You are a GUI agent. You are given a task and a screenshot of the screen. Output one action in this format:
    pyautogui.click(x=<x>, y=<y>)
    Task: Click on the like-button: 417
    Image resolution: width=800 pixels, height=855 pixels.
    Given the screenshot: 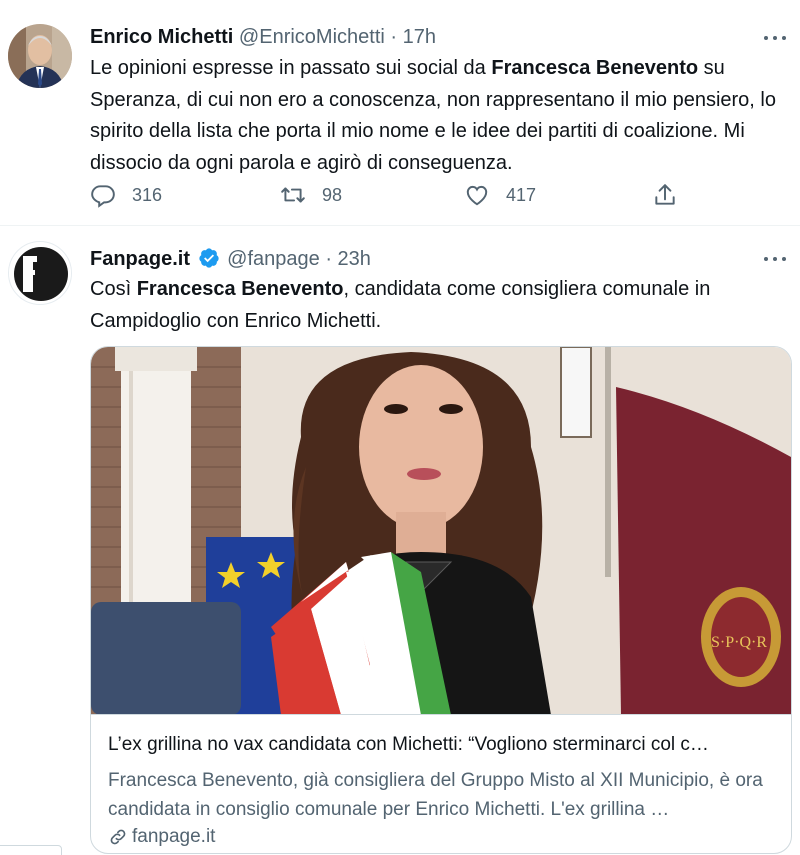 What is the action you would take?
    pyautogui.click(x=500, y=195)
    